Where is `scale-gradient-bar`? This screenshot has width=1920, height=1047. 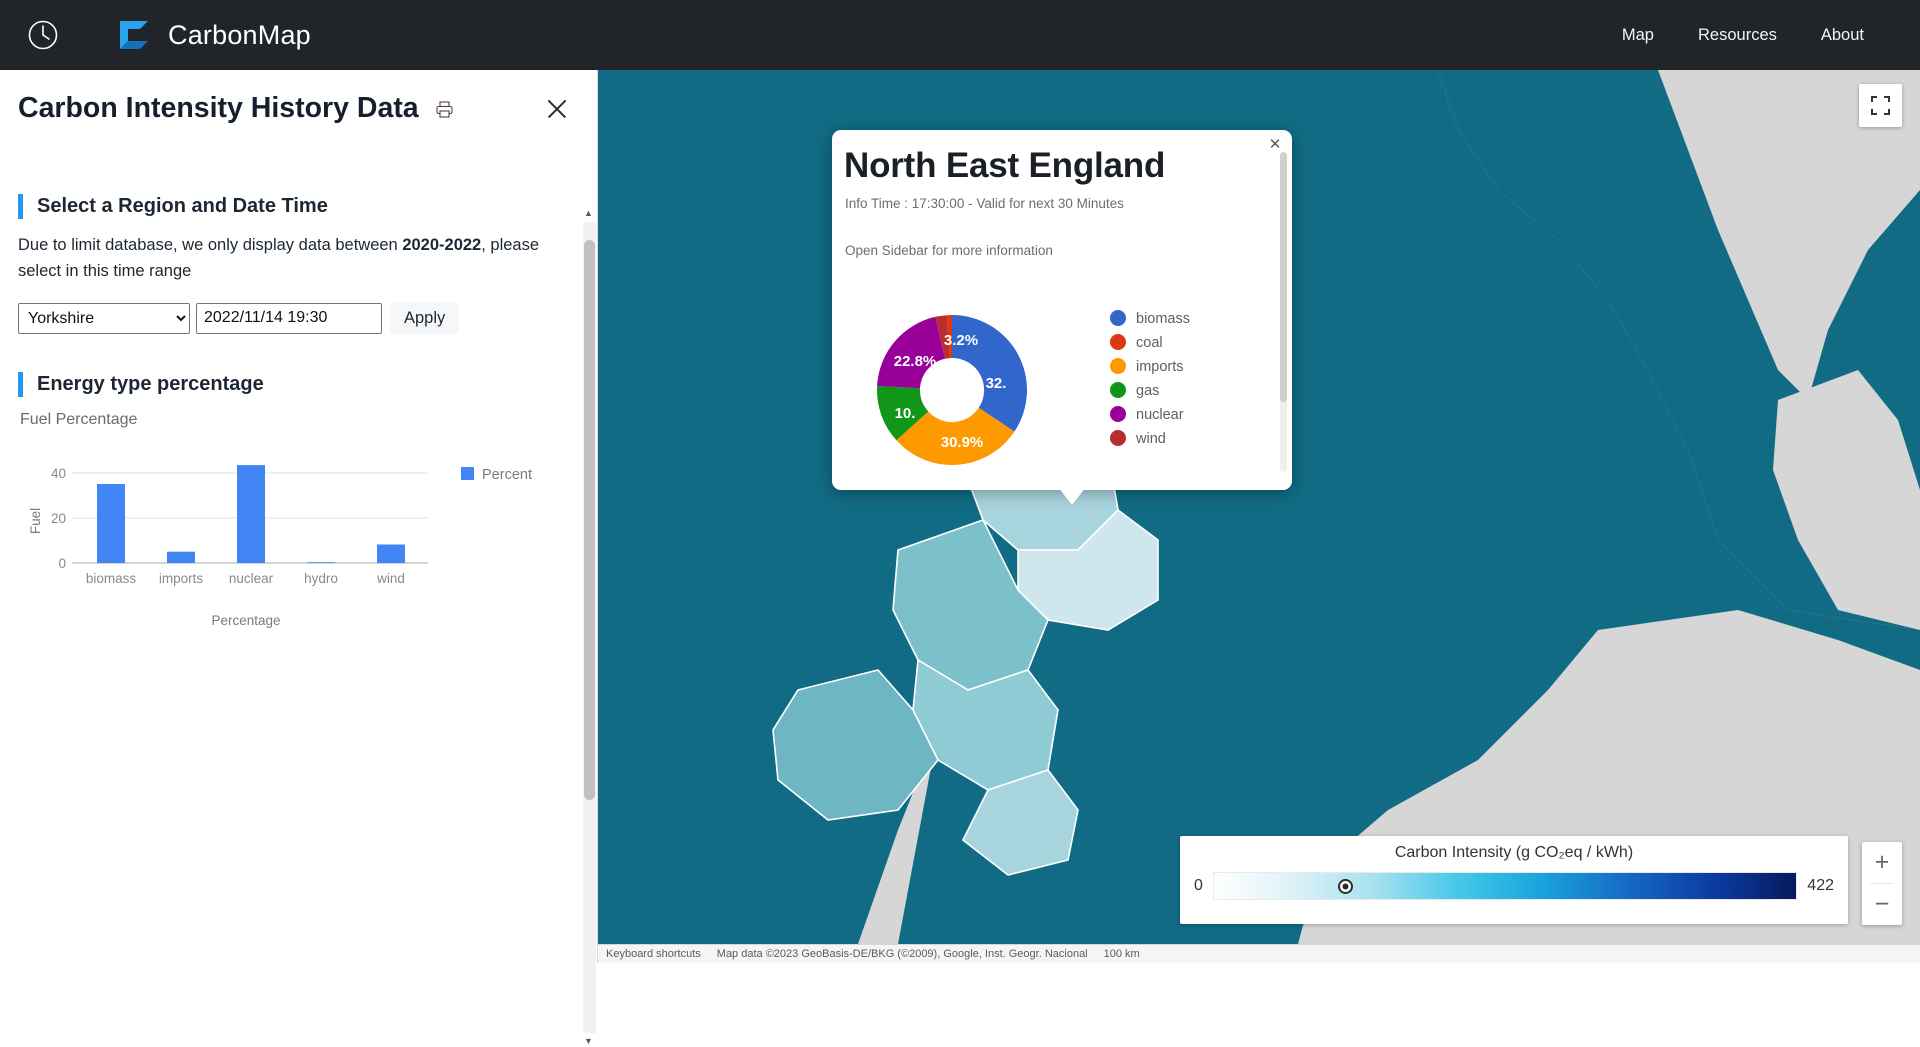 scale-gradient-bar is located at coordinates (1505, 886).